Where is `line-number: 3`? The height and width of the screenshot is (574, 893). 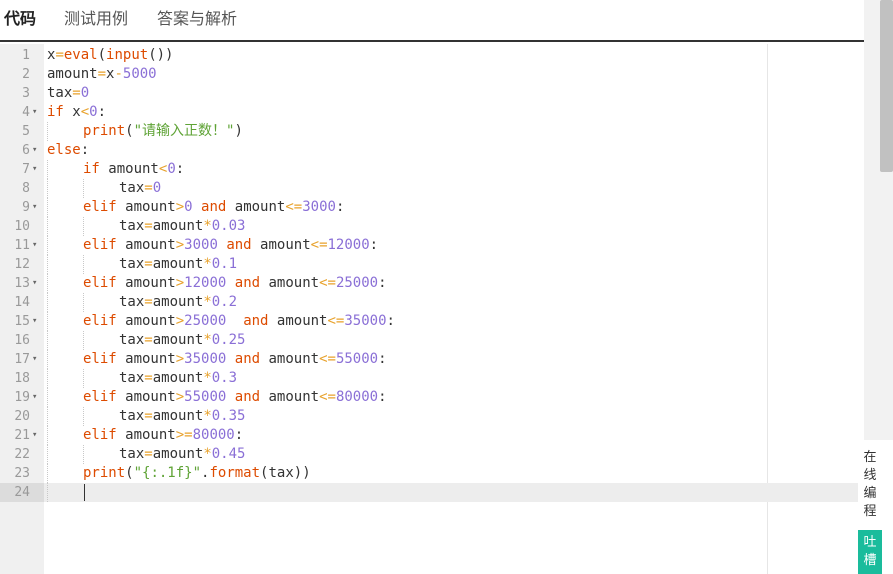
line-number: 3 is located at coordinates (26, 93).